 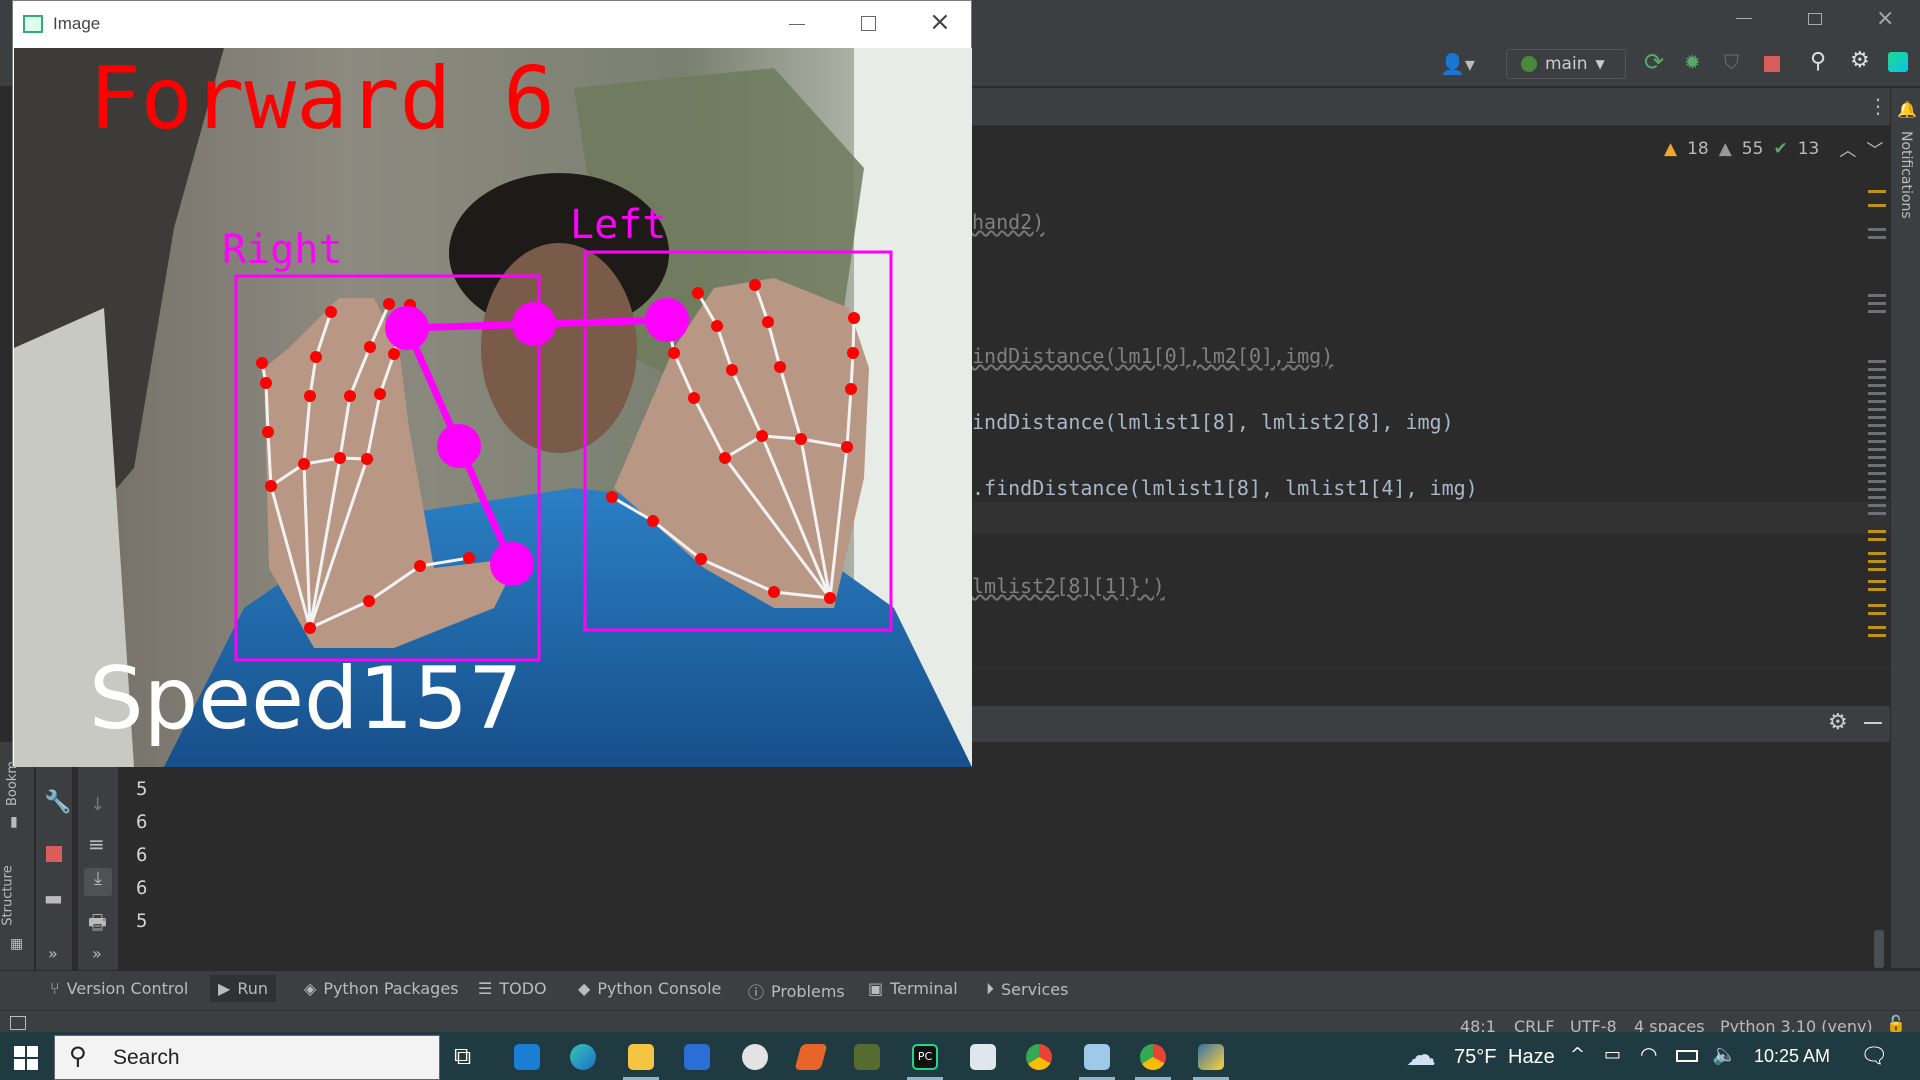 I want to click on mail-icon, so click(x=527, y=1057).